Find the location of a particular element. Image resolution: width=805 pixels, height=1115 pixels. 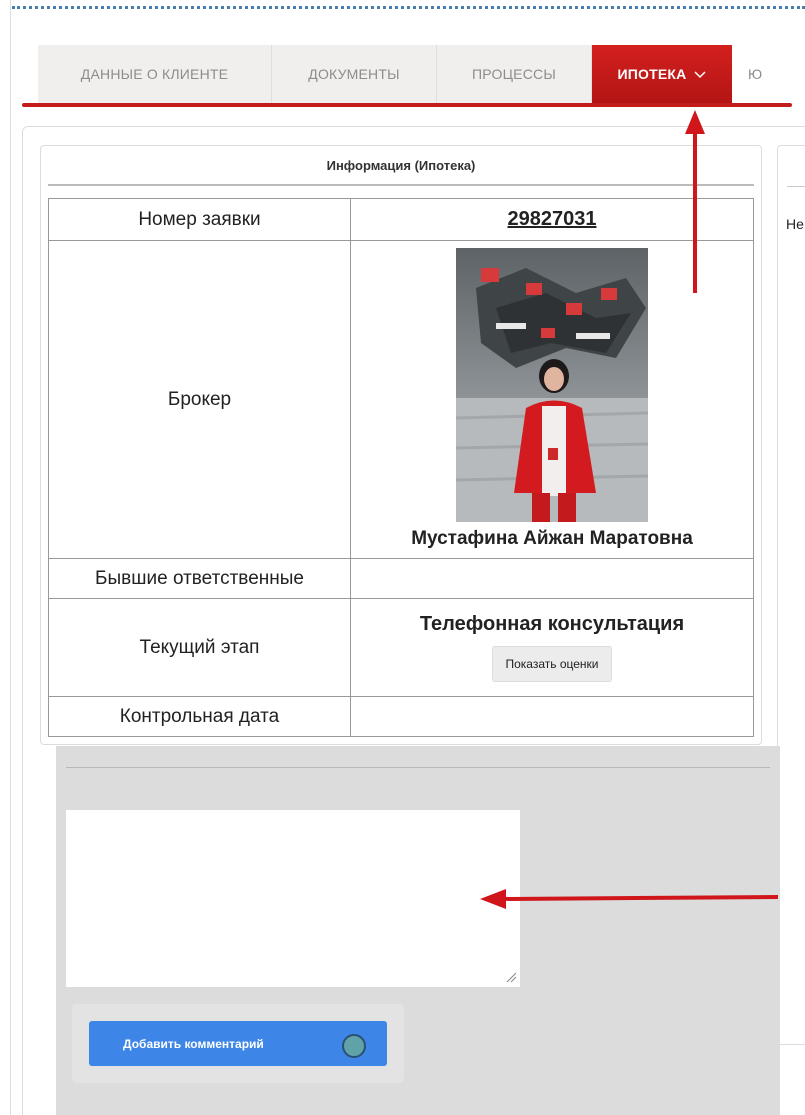

current-stage-cell: Телефонная консультация Показать оценки is located at coordinates (552, 647).